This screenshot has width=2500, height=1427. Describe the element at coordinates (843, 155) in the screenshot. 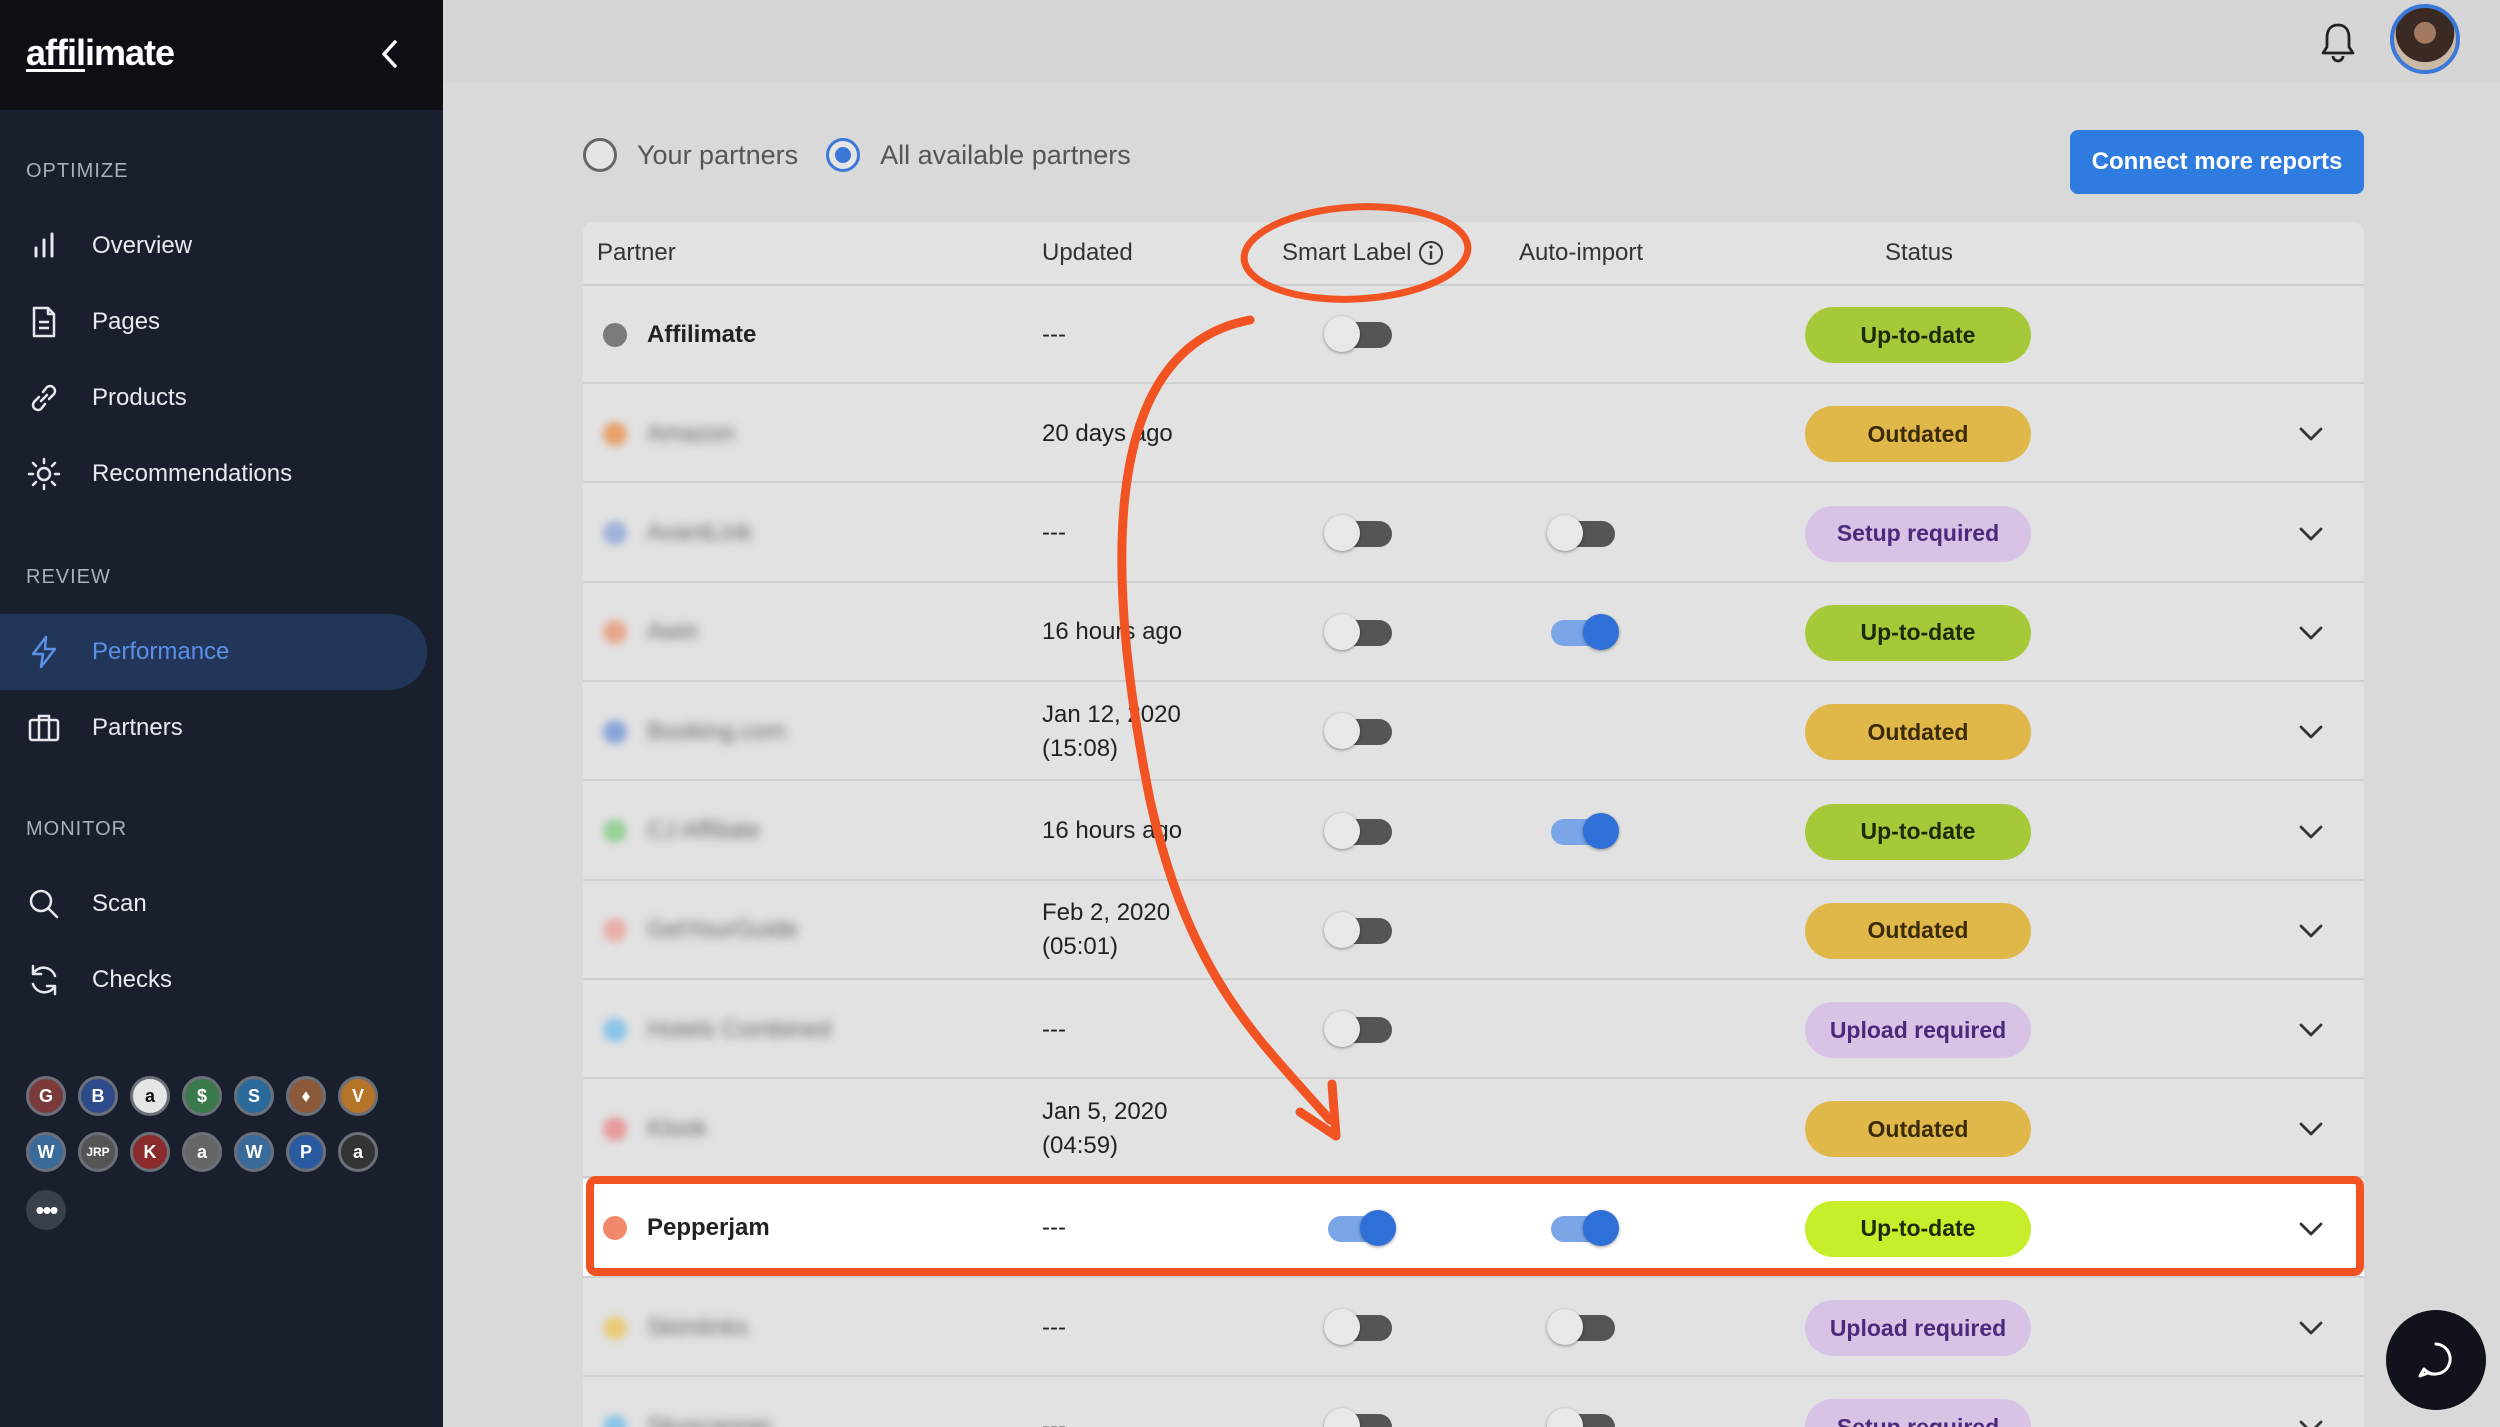

I see `radio-all-partners` at that location.